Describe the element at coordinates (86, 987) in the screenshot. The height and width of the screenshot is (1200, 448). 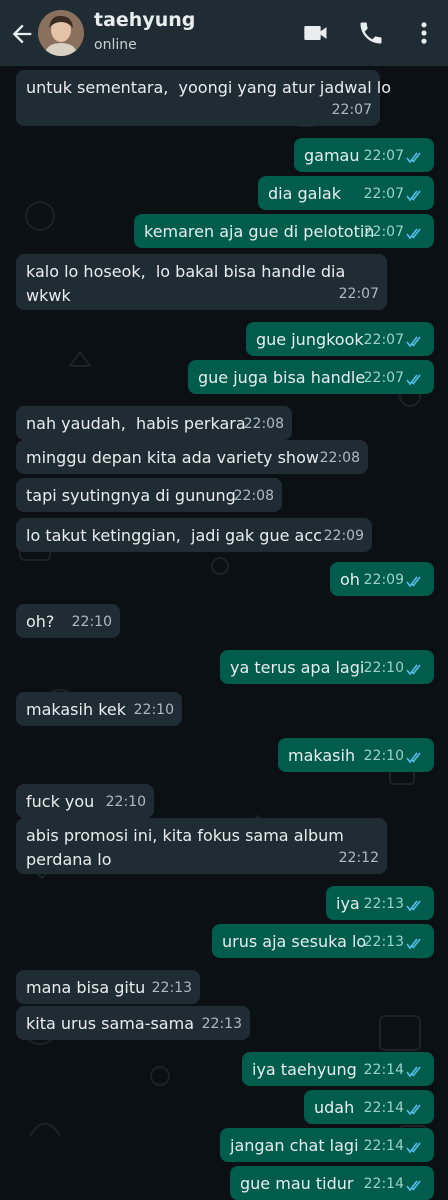
I see `message-text: mana bisa gitu` at that location.